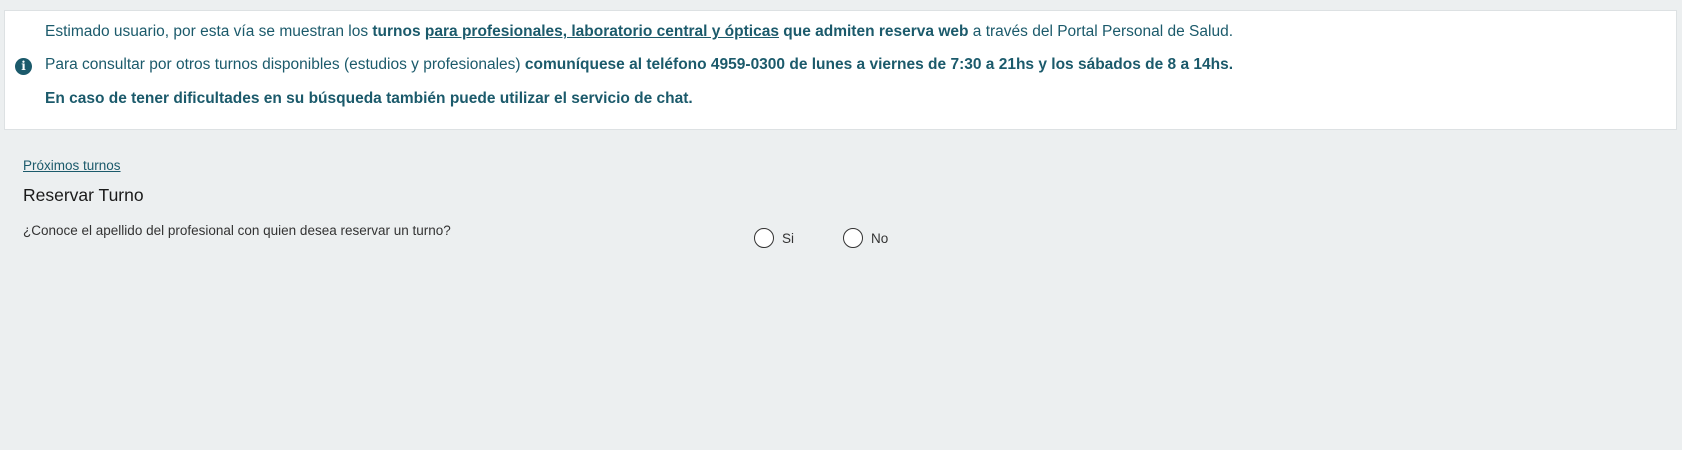 The height and width of the screenshot is (450, 1682). What do you see at coordinates (788, 238) in the screenshot?
I see `radio-si-label: Si` at bounding box center [788, 238].